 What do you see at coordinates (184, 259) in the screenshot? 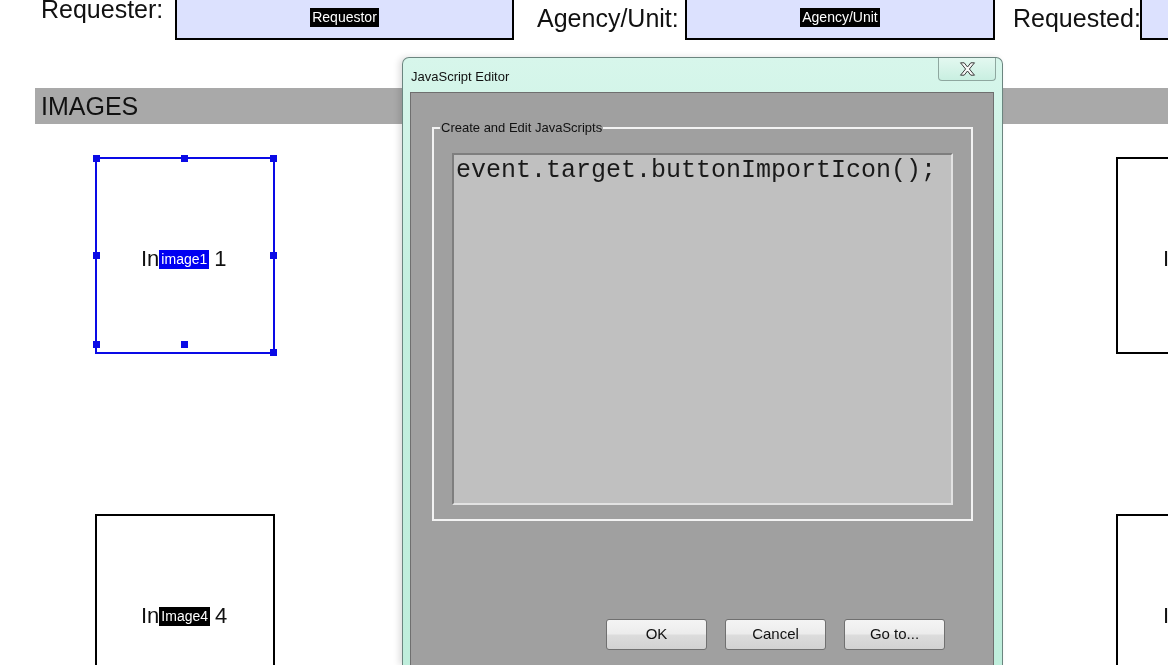
I see `field-name-tag: image1` at bounding box center [184, 259].